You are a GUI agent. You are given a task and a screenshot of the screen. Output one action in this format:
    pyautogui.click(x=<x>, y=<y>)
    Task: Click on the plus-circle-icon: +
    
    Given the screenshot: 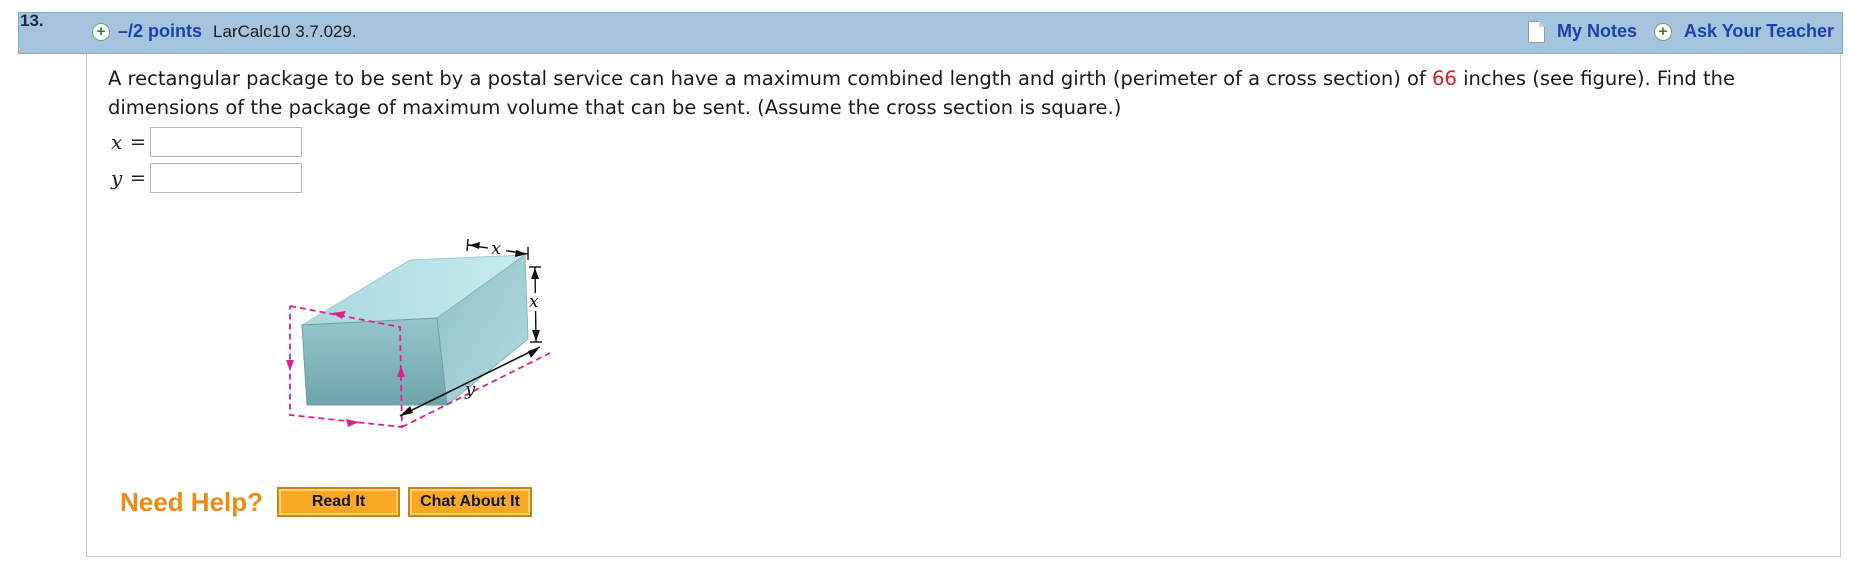 What is the action you would take?
    pyautogui.click(x=101, y=32)
    